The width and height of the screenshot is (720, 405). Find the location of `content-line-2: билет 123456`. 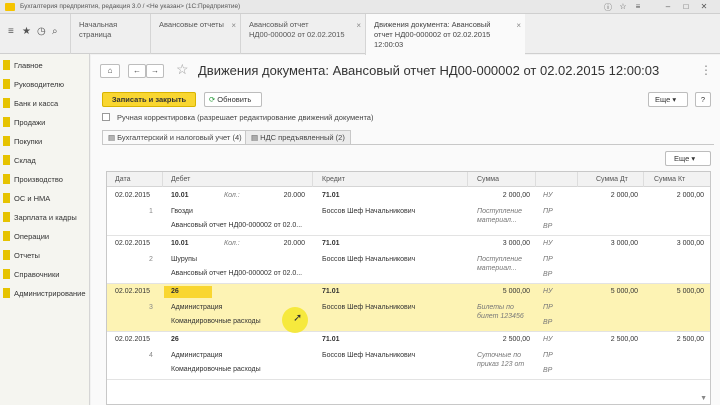

content-line-2: билет 123456 is located at coordinates (500, 316).